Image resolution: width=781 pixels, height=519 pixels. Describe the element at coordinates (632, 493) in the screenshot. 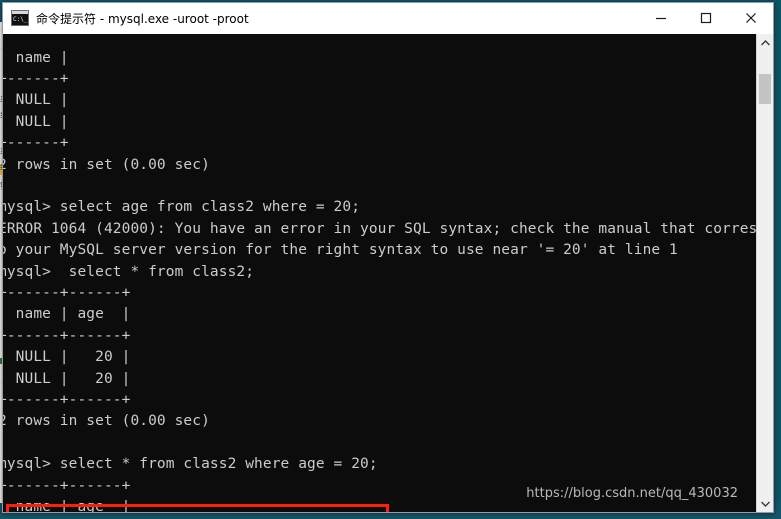

I see `watermark-text: https://blog.csdn.net/qq_430032` at that location.